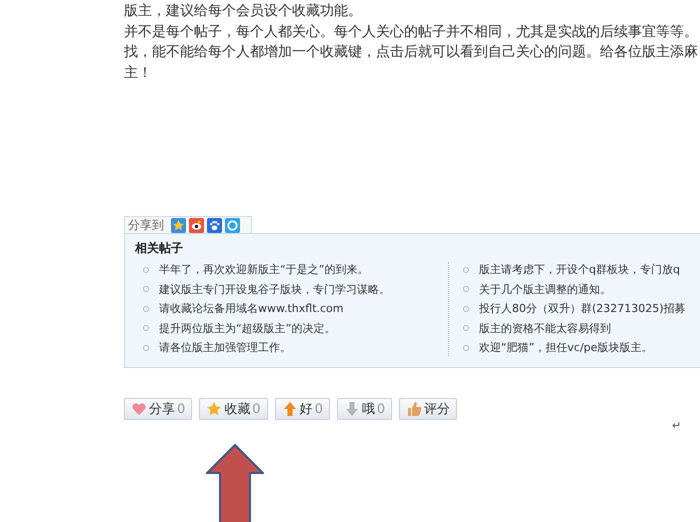 This screenshot has width=700, height=522. Describe the element at coordinates (196, 225) in the screenshot. I see `eye-icon` at that location.